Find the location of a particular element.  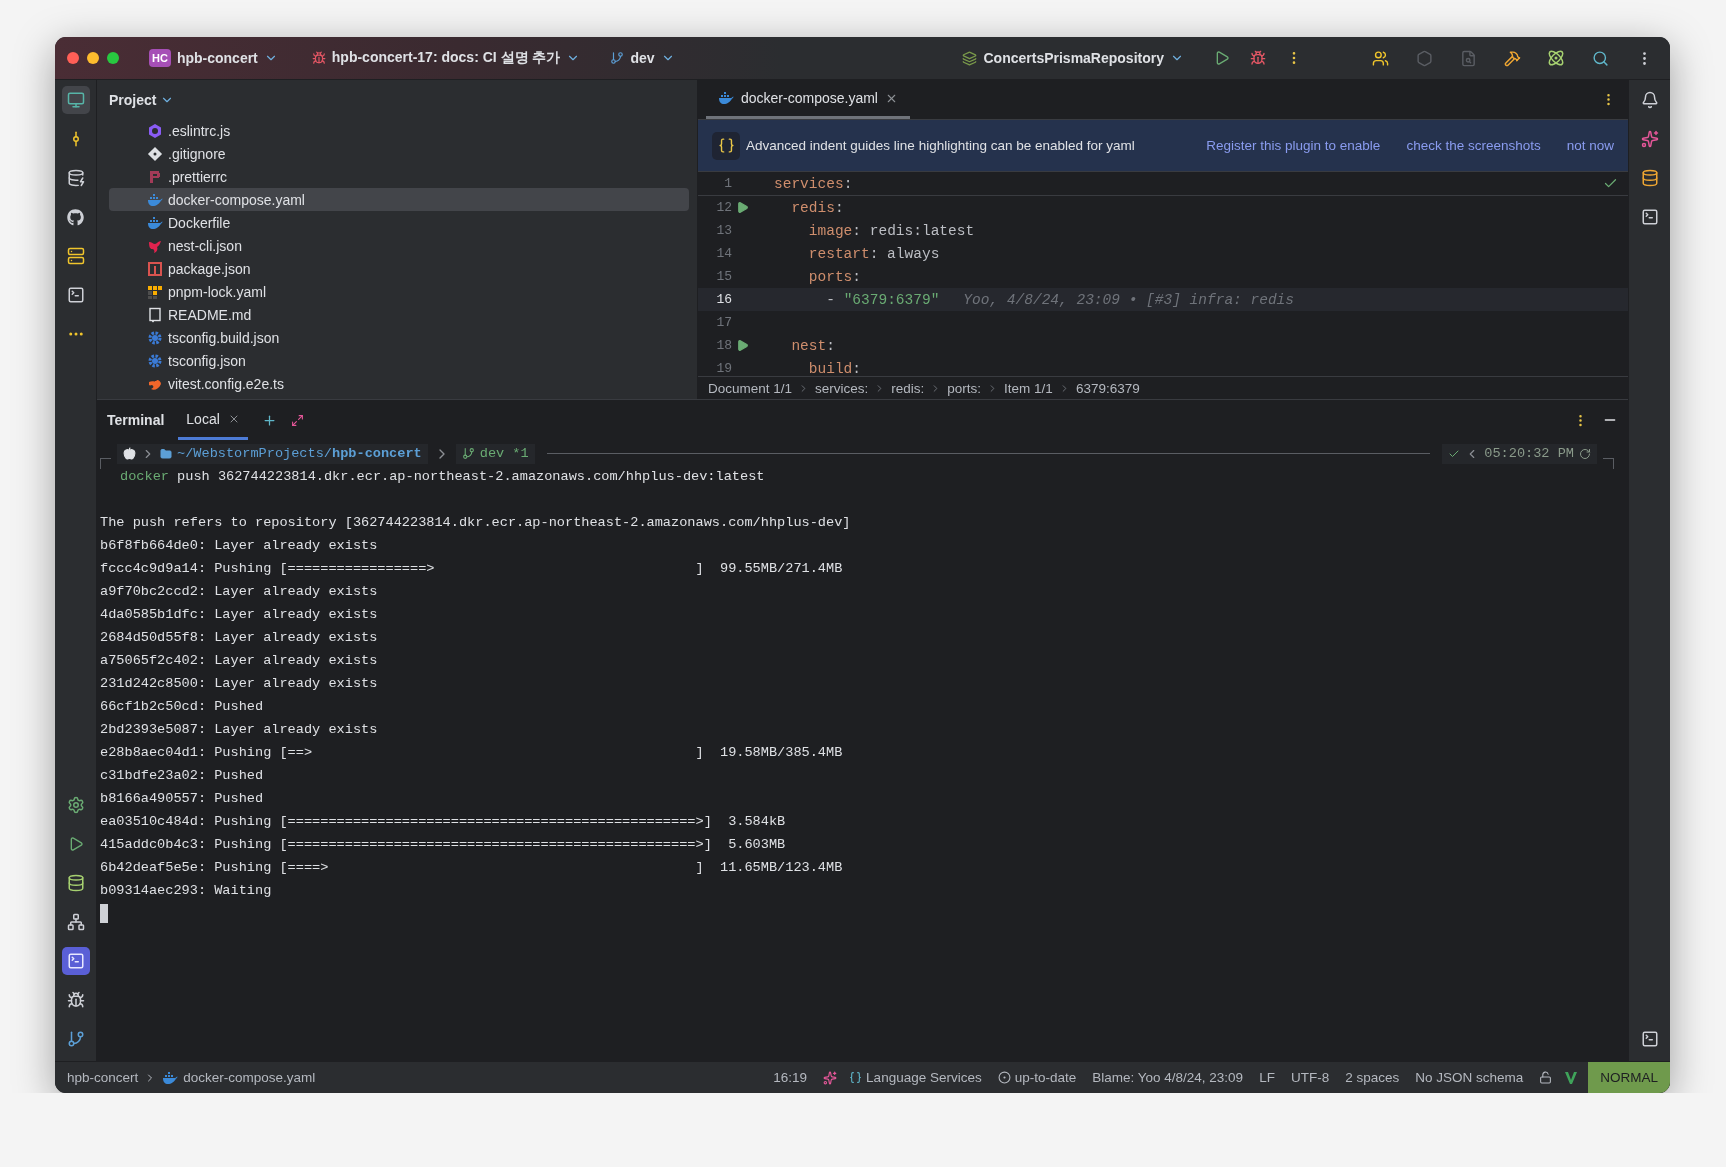

file-tree-item: tsconfig.json is located at coordinates (399, 360).